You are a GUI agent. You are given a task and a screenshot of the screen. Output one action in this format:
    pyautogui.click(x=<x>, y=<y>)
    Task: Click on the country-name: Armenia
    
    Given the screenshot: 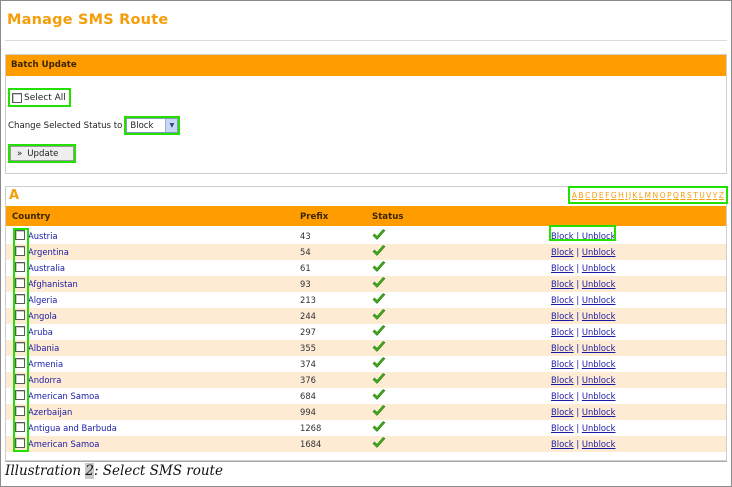 What is the action you would take?
    pyautogui.click(x=45, y=364)
    